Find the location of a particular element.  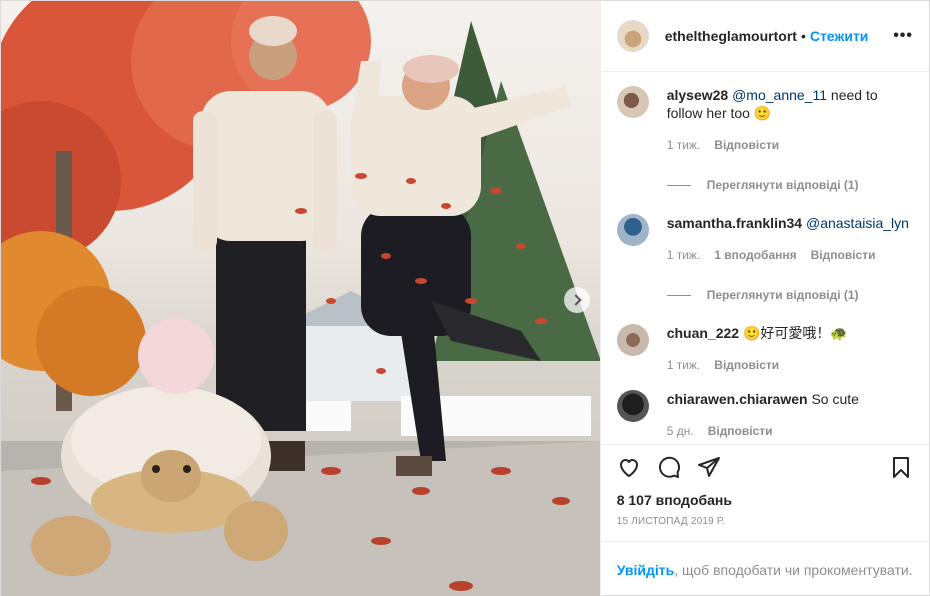

login-link: Увійдіть is located at coordinates (646, 570).